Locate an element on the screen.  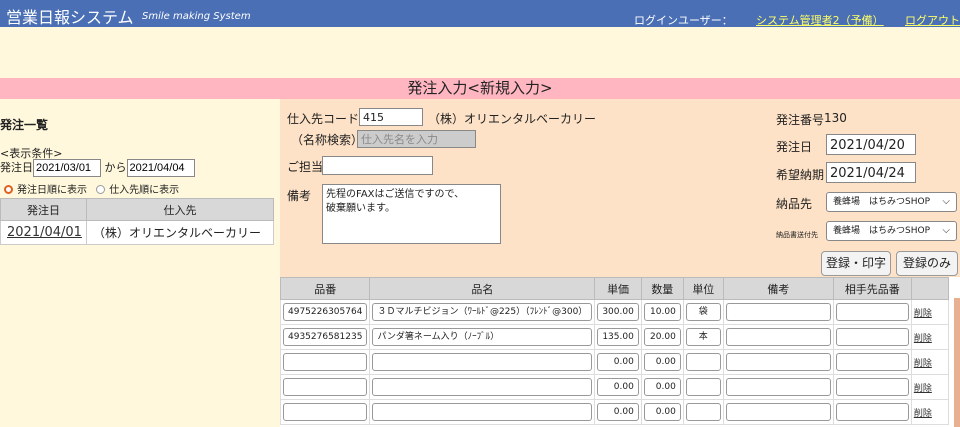
slip-to-select: 養蜂場 はちみつSHOP ⌵ is located at coordinates (891, 231).